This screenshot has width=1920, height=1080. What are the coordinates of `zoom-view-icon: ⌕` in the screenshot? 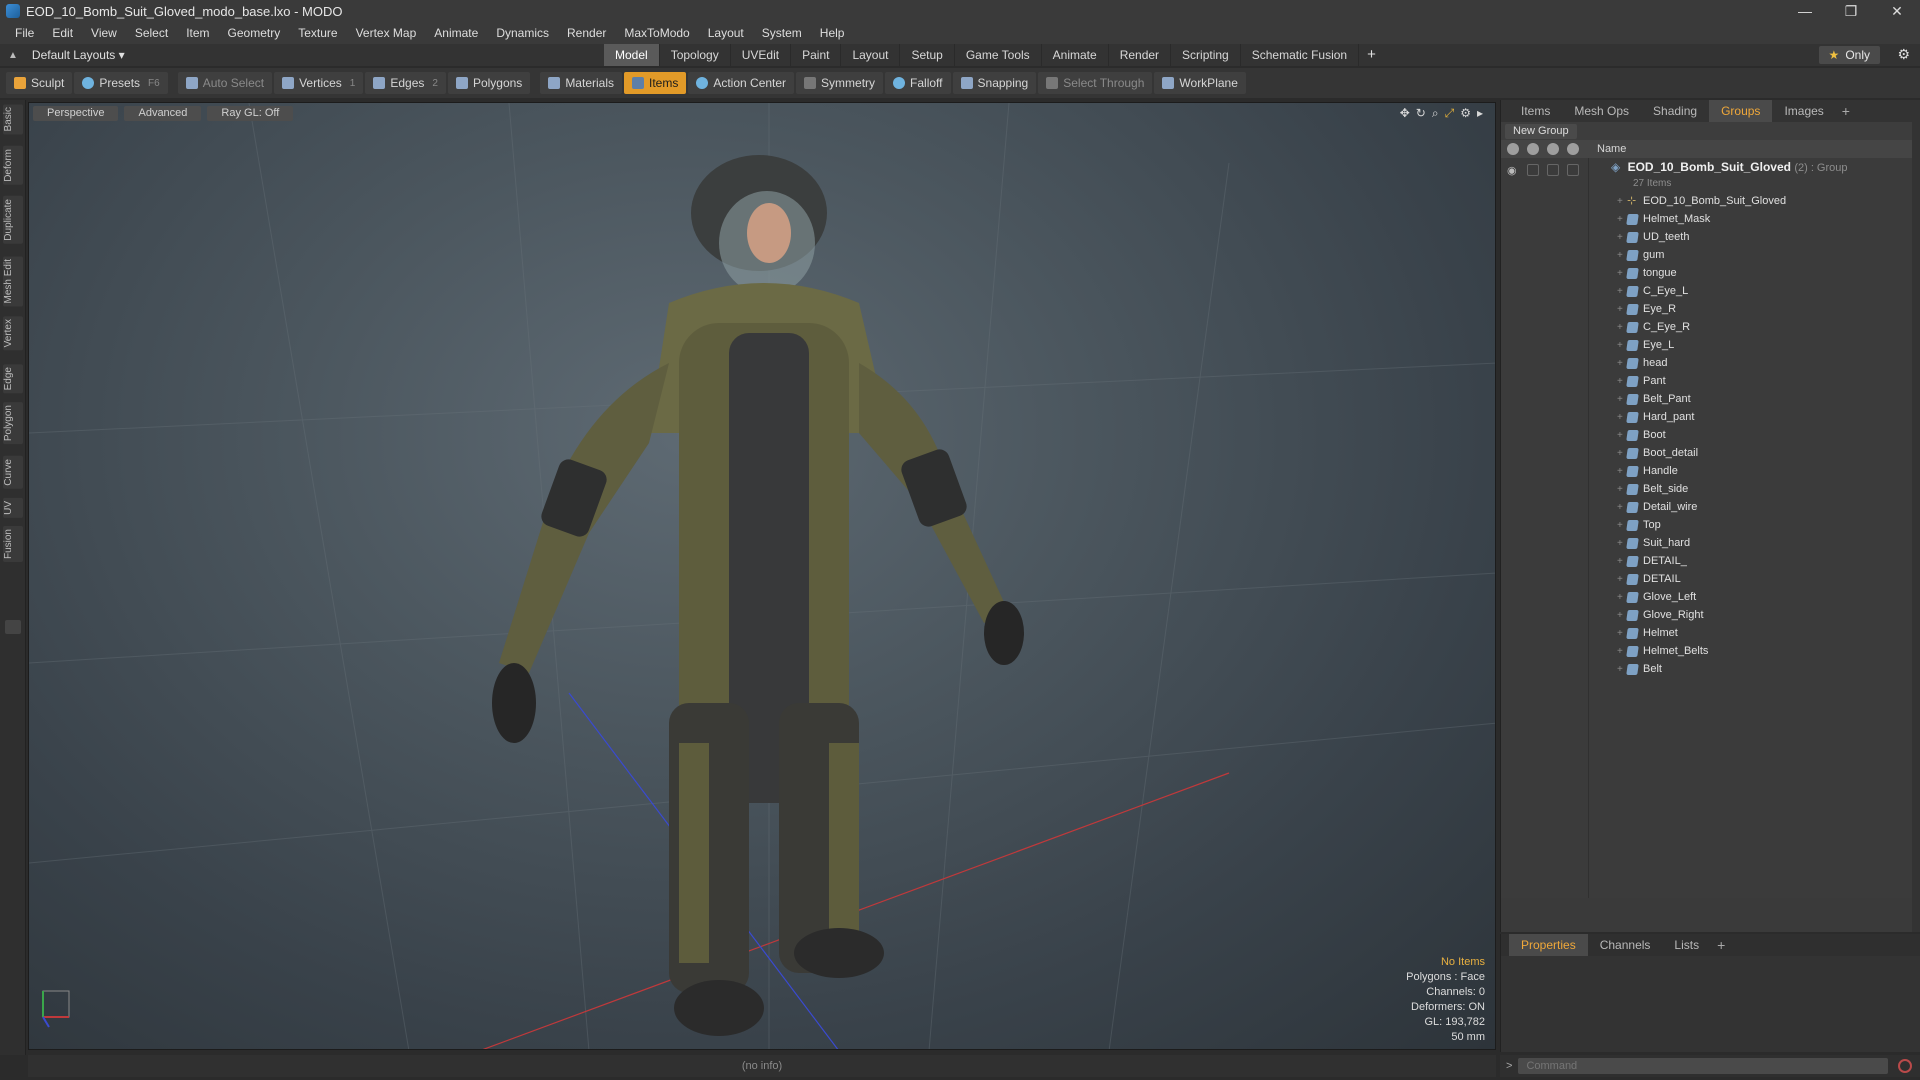 It's located at (1435, 113).